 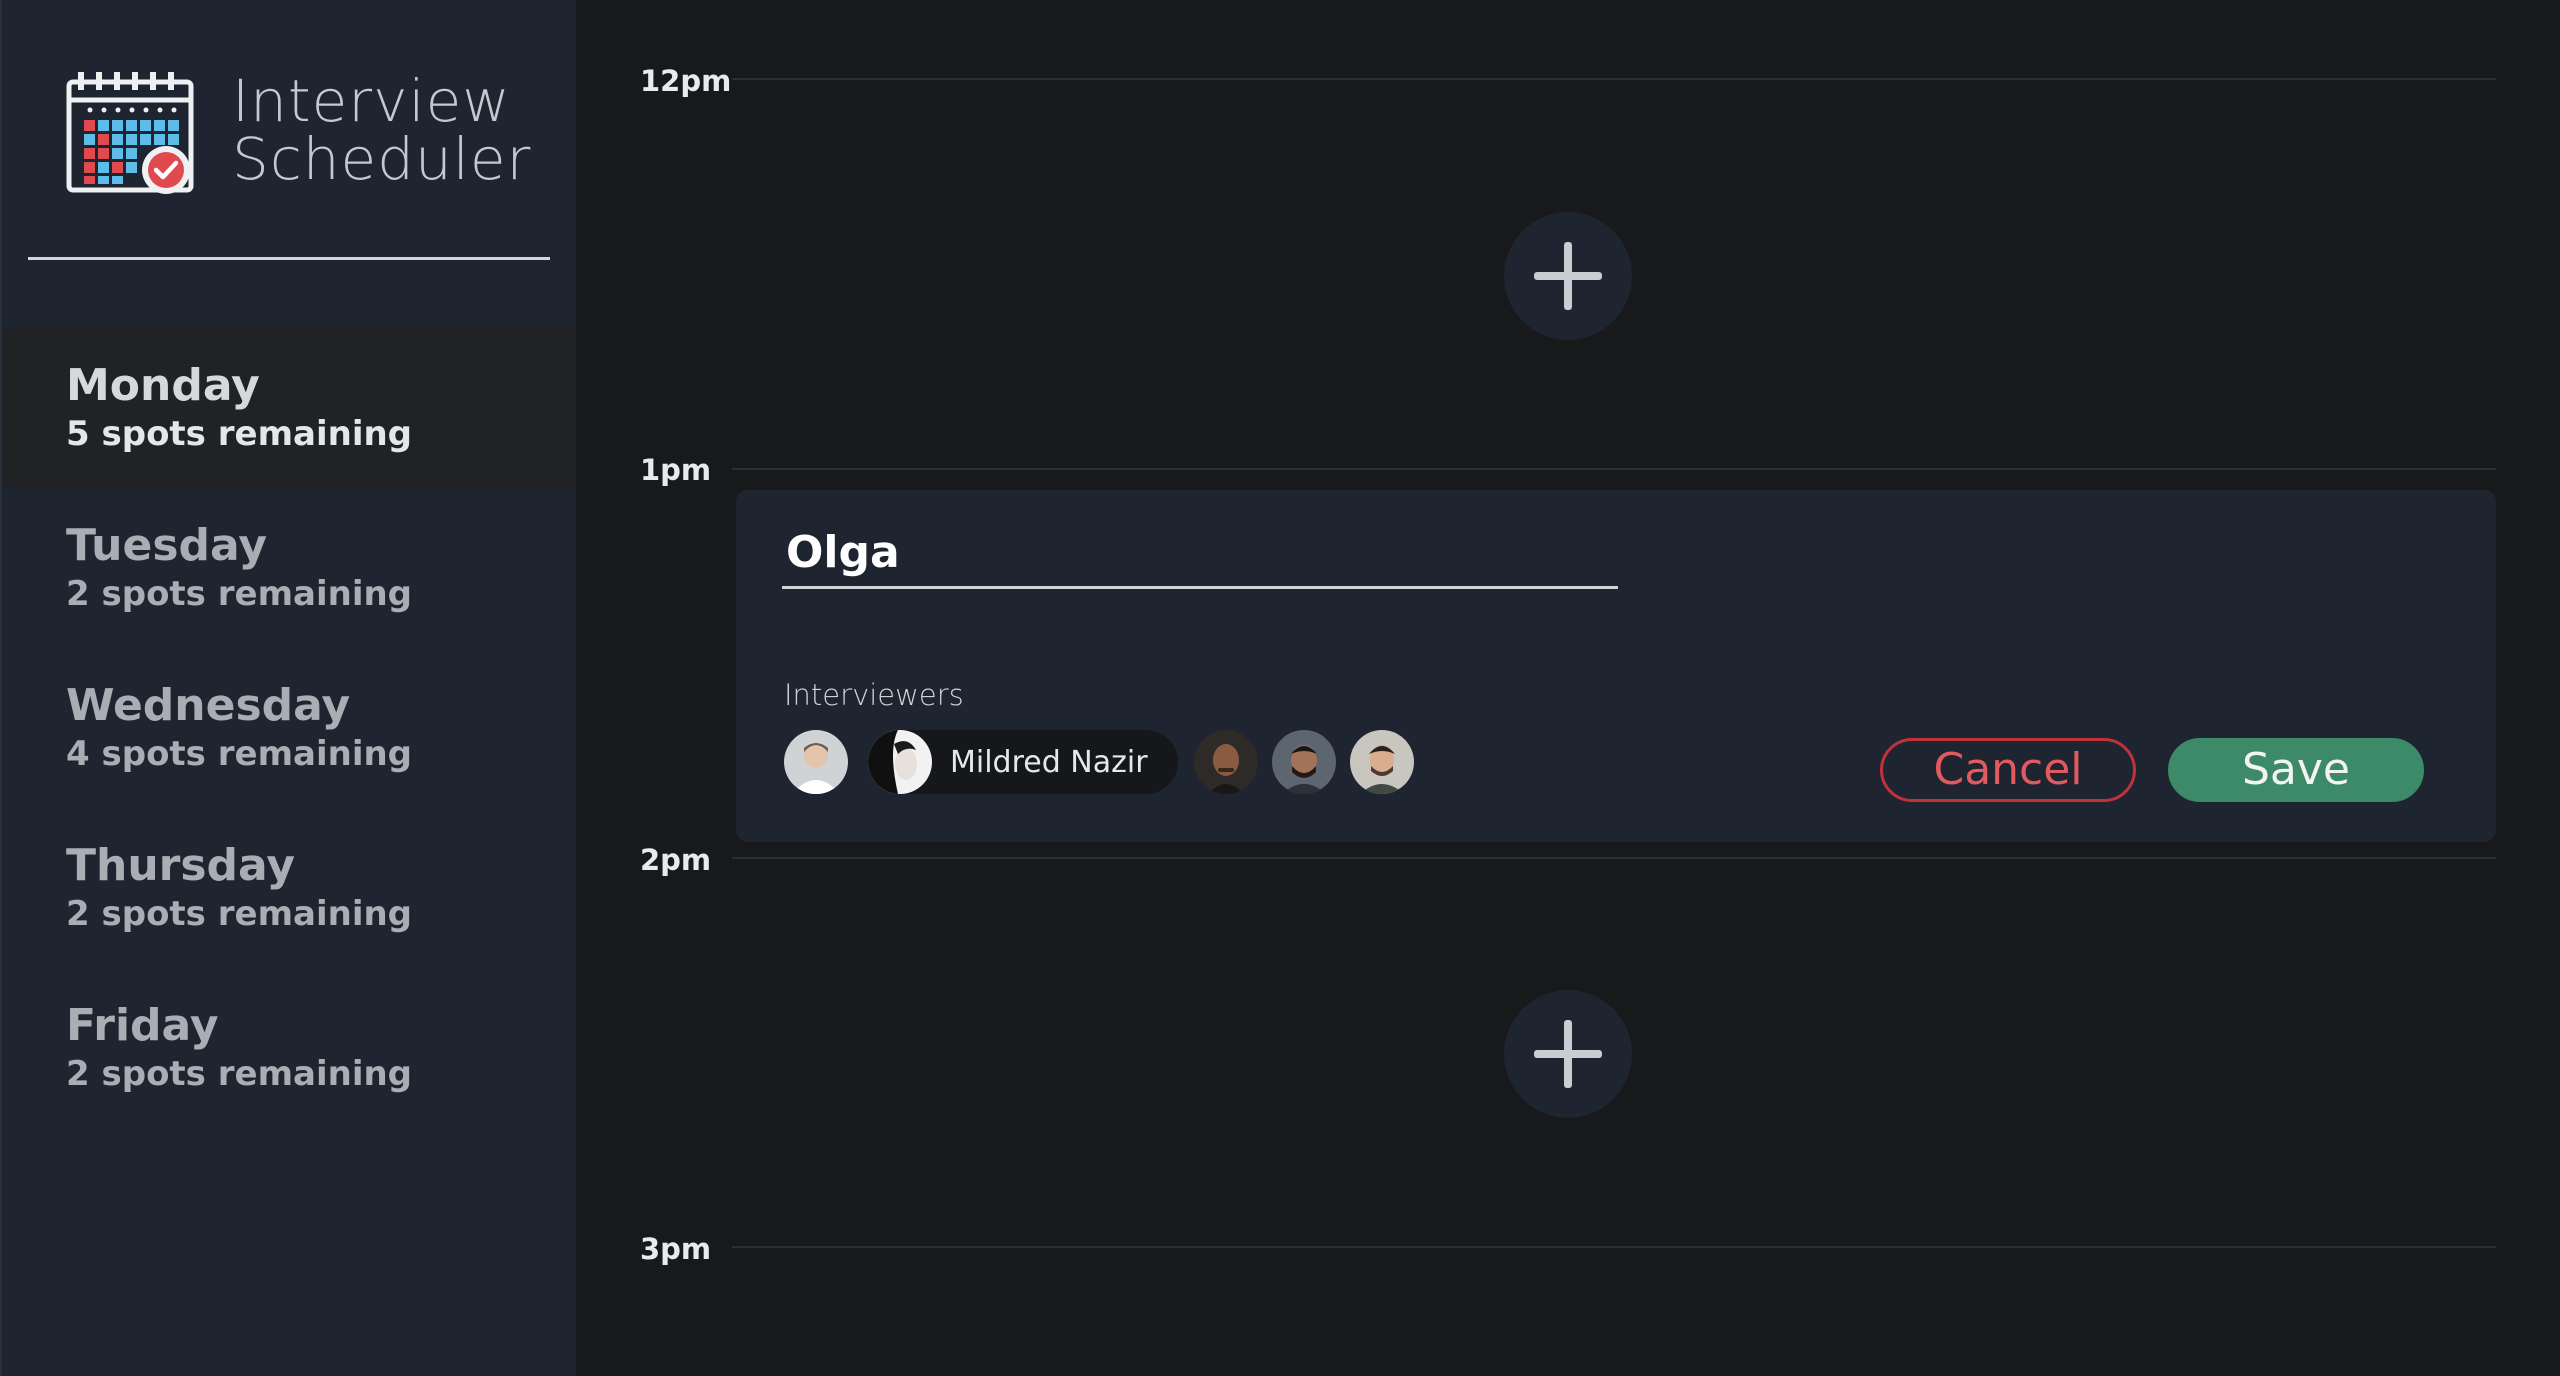 What do you see at coordinates (874, 695) in the screenshot?
I see `interviewers-label: Interviewers` at bounding box center [874, 695].